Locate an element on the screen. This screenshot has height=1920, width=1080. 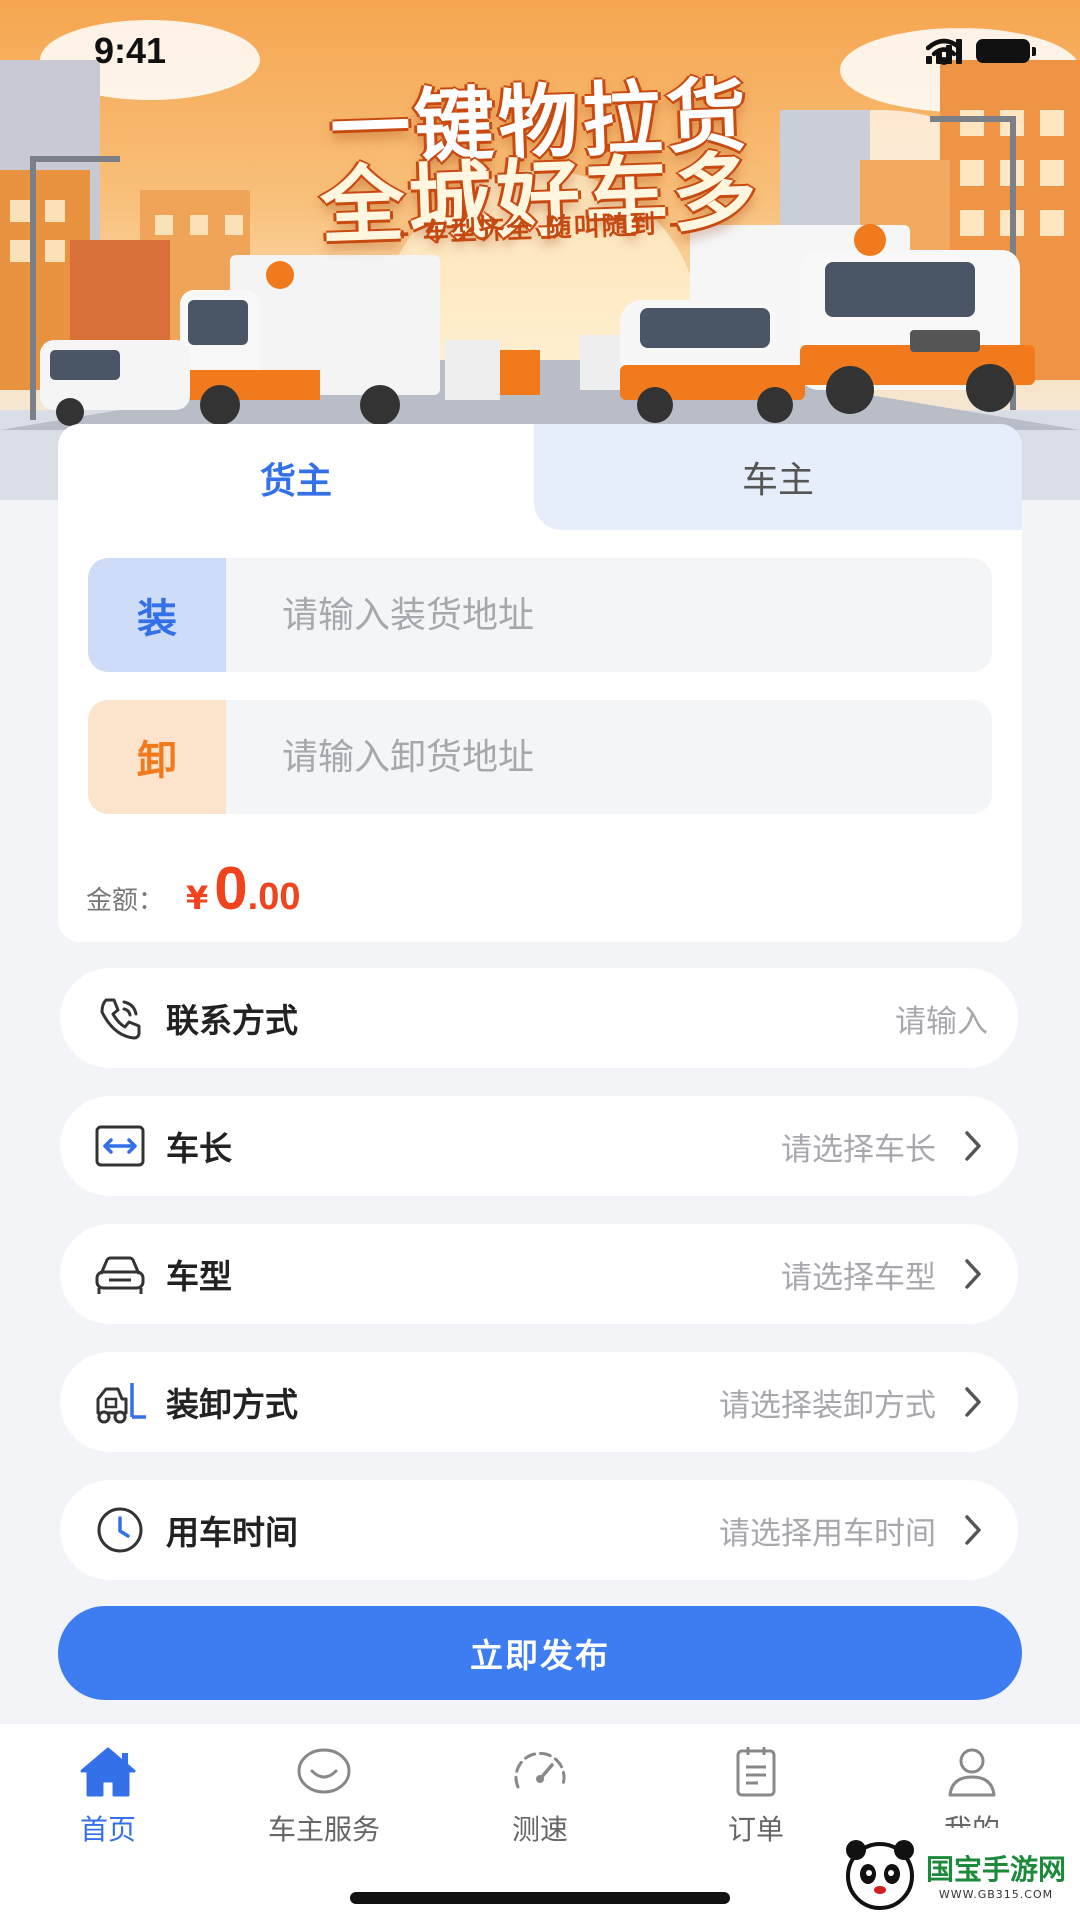
nav-item-owner-service: 车主服务 is located at coordinates (324, 1789).